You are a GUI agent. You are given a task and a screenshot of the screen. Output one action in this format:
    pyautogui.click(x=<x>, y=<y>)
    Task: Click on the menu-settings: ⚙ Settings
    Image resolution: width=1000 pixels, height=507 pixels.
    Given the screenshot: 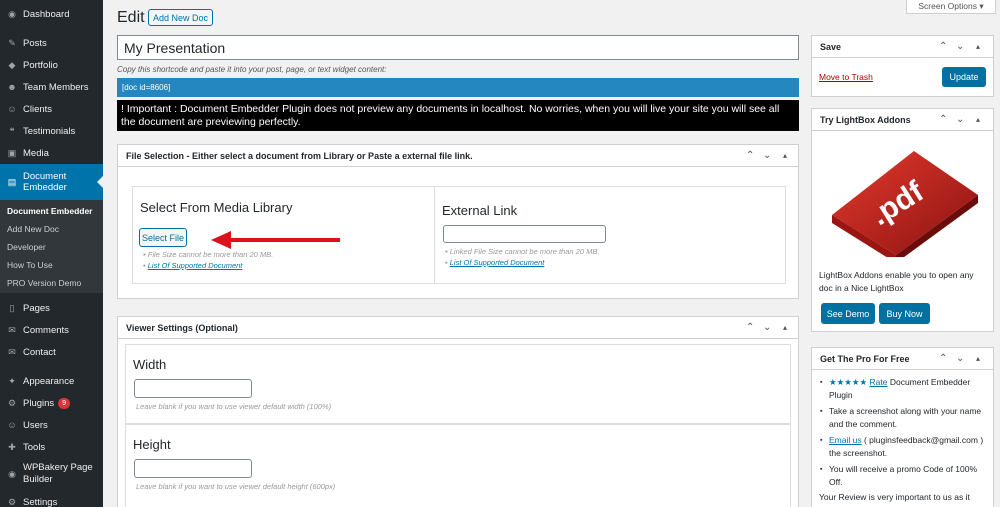 What is the action you would take?
    pyautogui.click(x=51, y=499)
    